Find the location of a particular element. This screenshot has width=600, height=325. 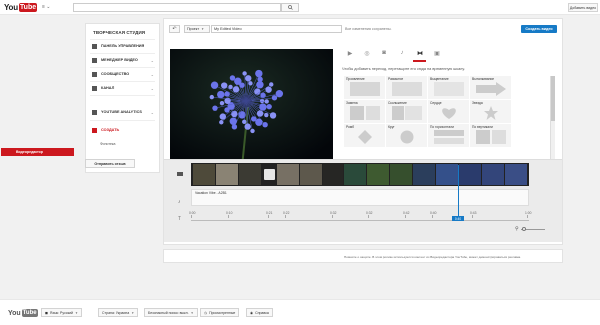

transition-star: Звезда is located at coordinates (490, 111).